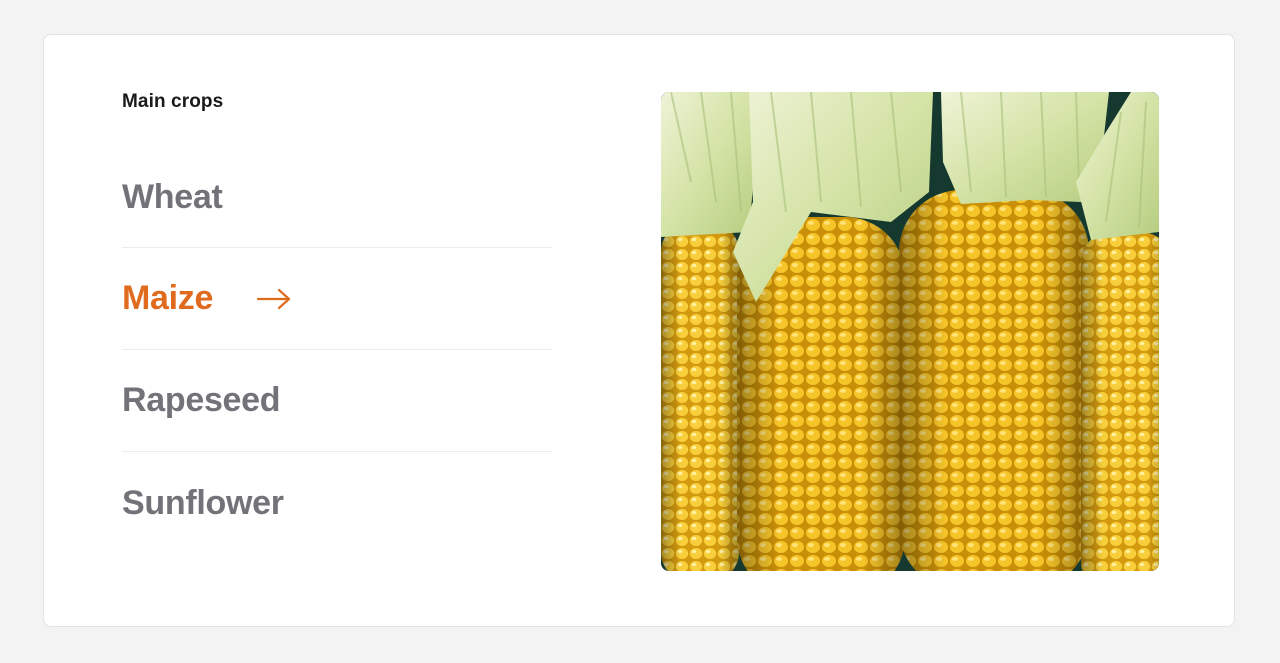 This screenshot has height=663, width=1280. Describe the element at coordinates (337, 503) in the screenshot. I see `crop-item-sunflower: Sunflower` at that location.